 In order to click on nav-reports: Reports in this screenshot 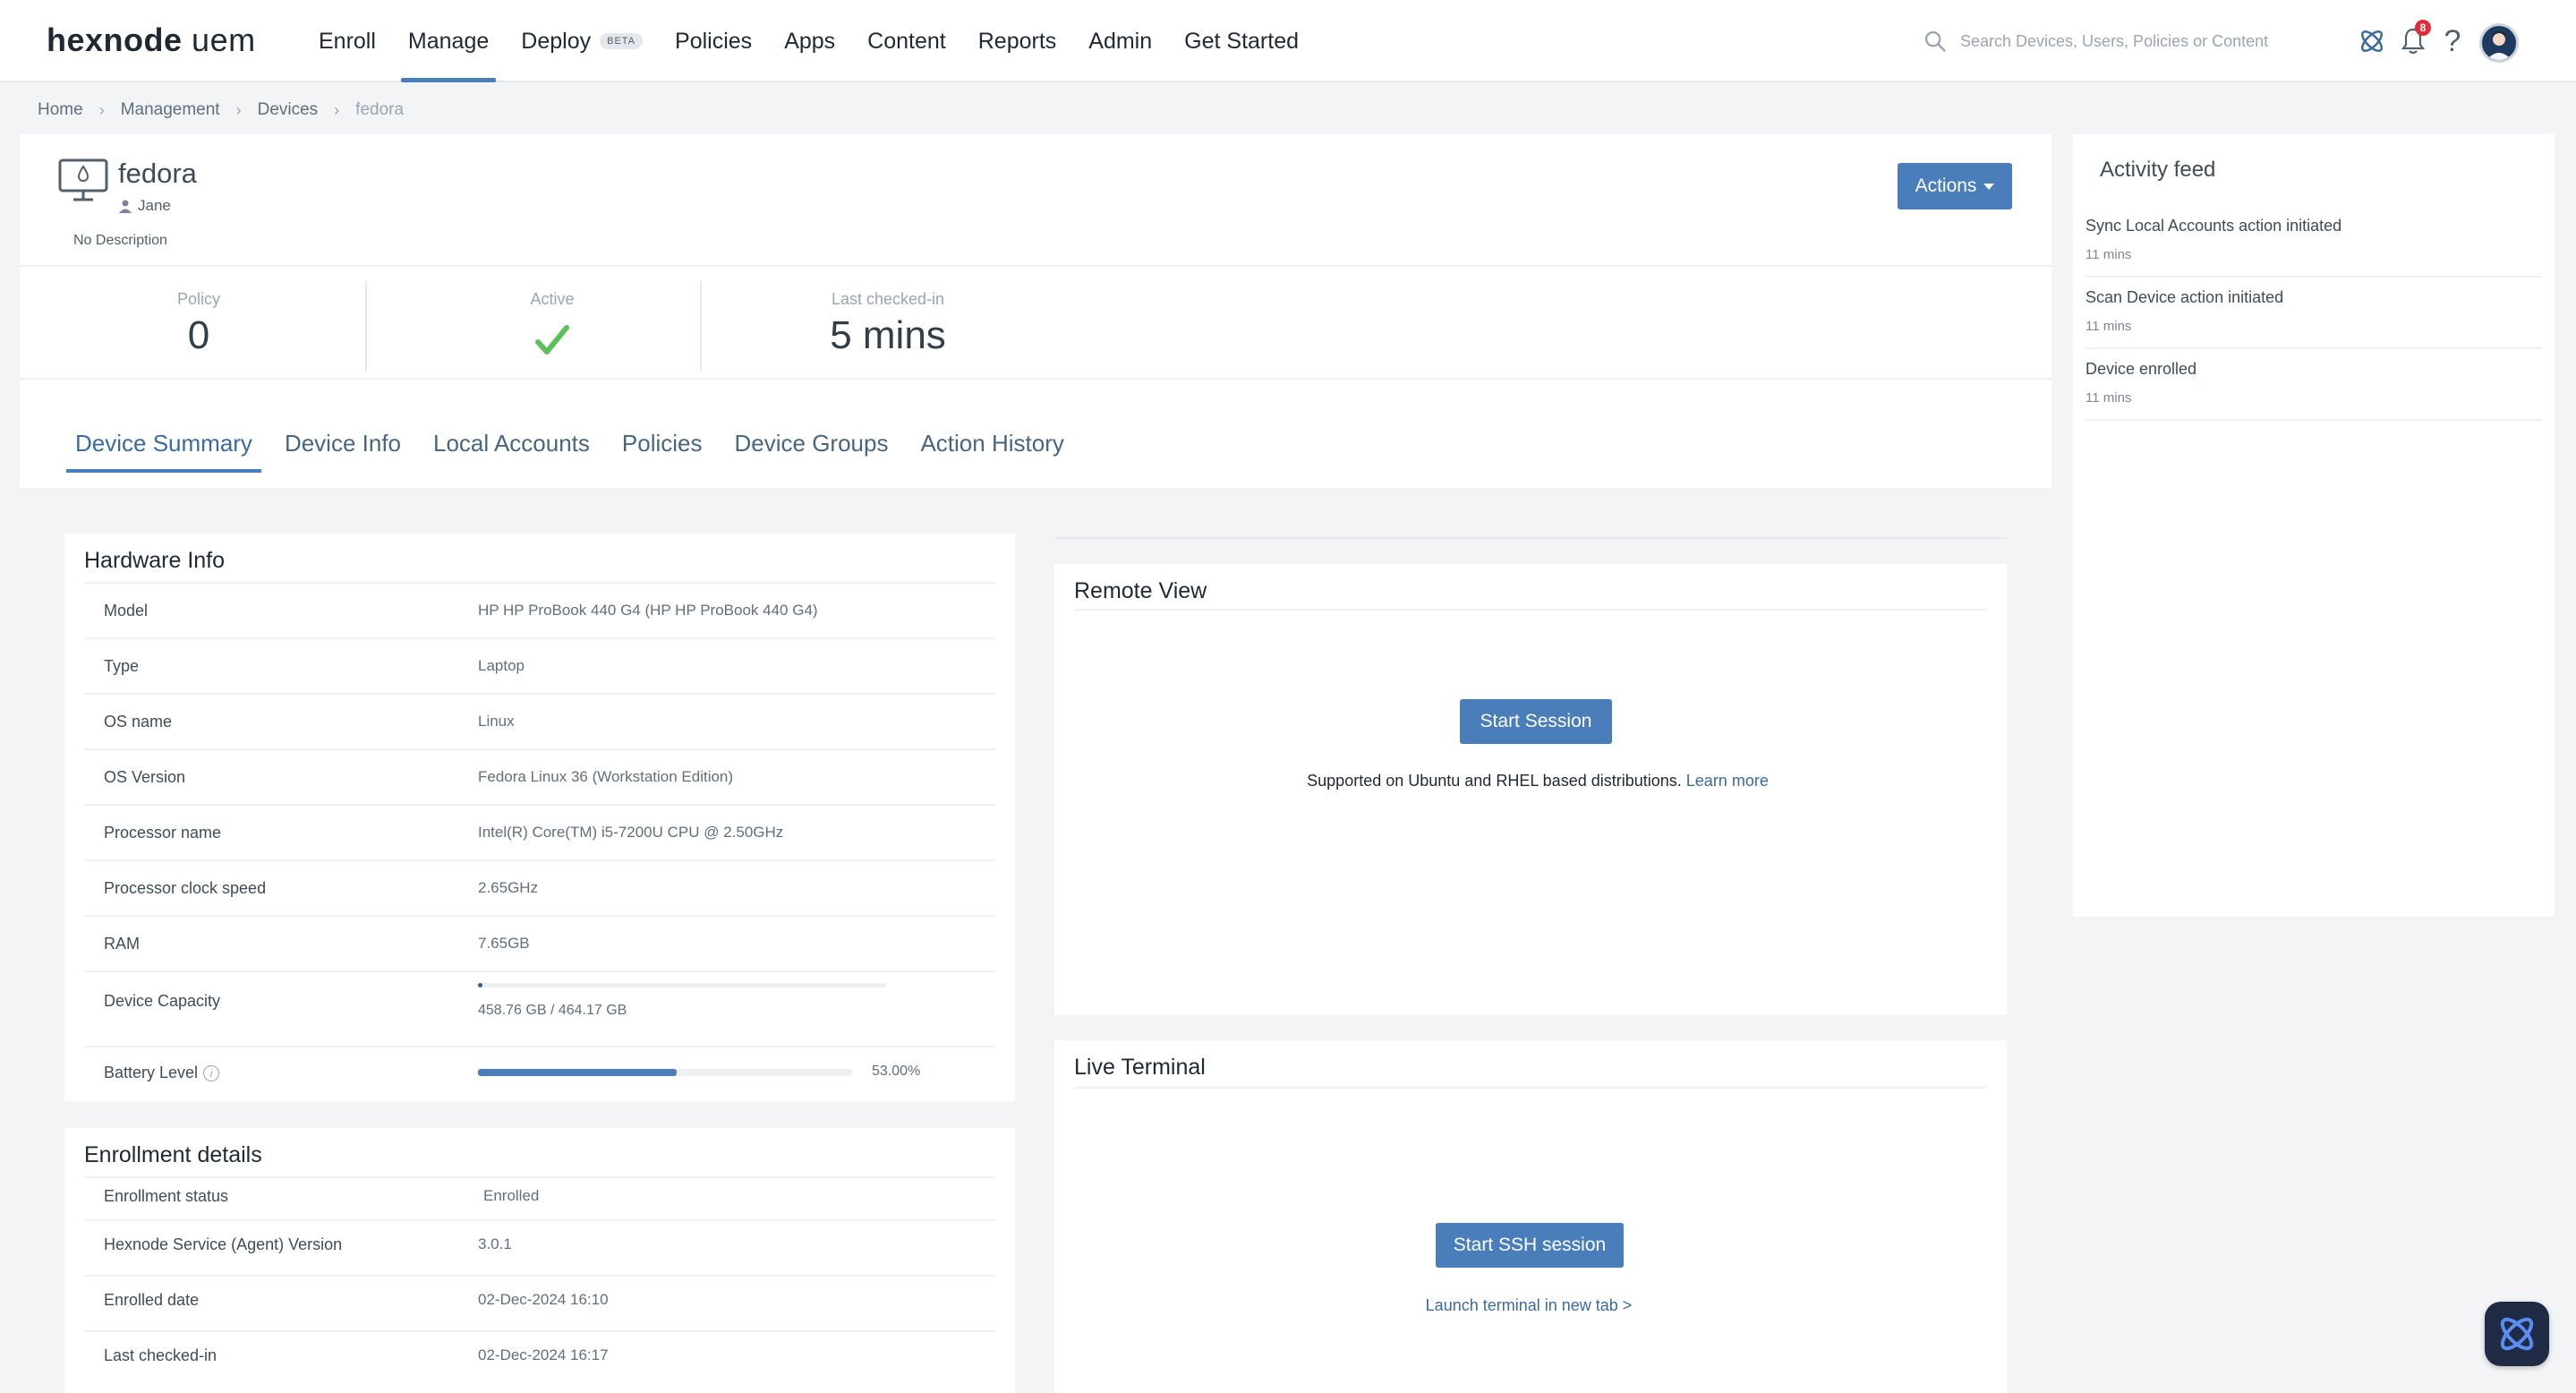, I will do `click(1017, 41)`.